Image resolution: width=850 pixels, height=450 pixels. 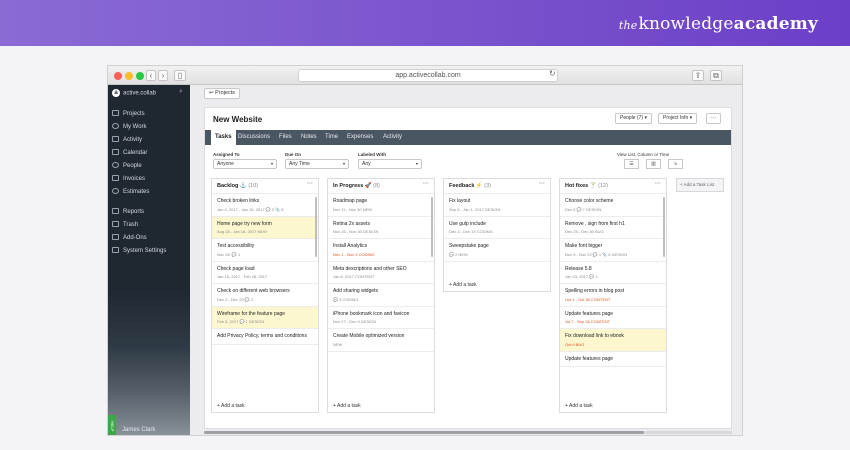 What do you see at coordinates (181, 92) in the screenshot?
I see `search-icon: ⌕` at bounding box center [181, 92].